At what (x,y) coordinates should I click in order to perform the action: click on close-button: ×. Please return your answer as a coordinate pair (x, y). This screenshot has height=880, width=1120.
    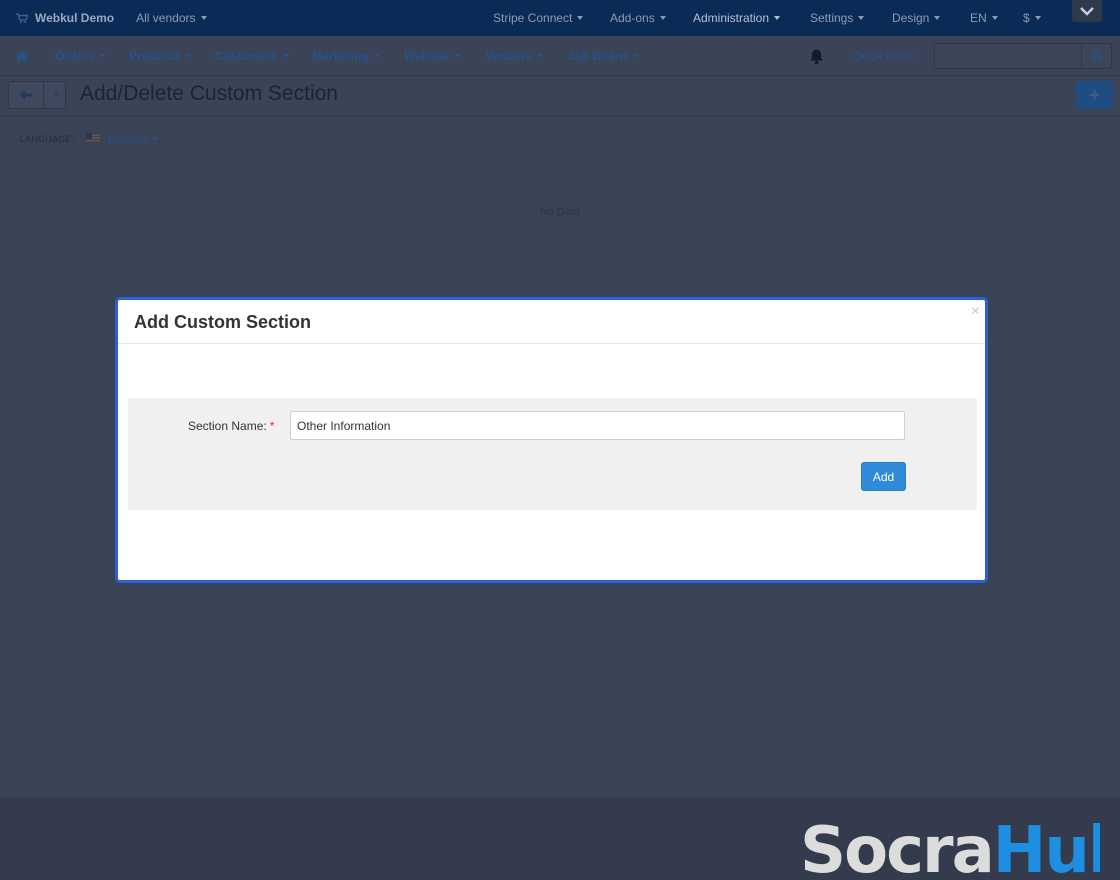
    Looking at the image, I should click on (975, 312).